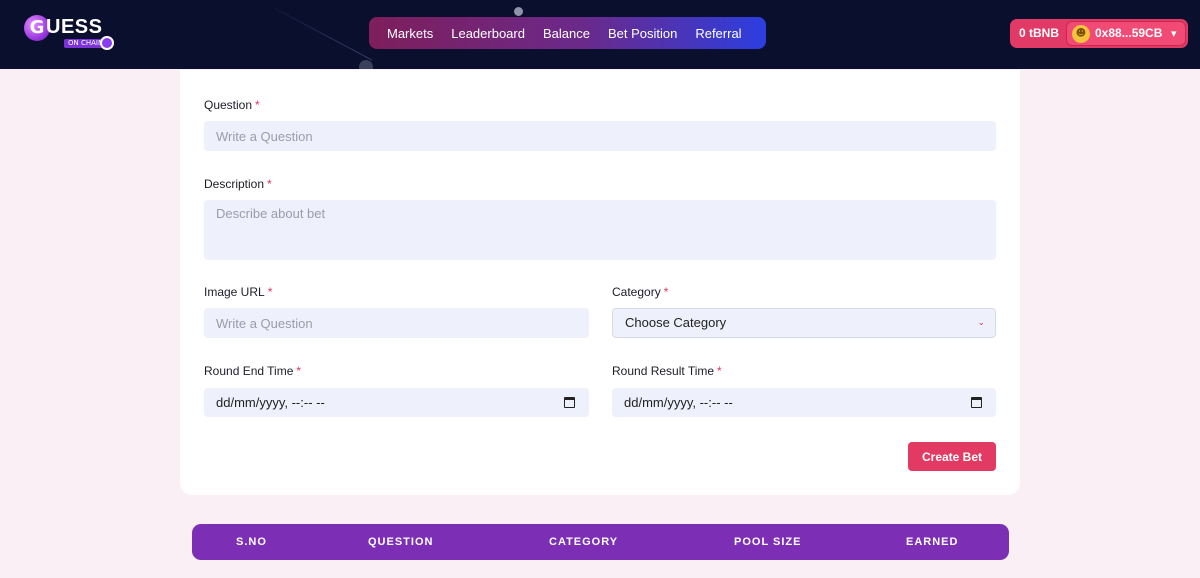 The image size is (1200, 578). What do you see at coordinates (1129, 33) in the screenshot?
I see `wallet-address: 0x88...59CB` at bounding box center [1129, 33].